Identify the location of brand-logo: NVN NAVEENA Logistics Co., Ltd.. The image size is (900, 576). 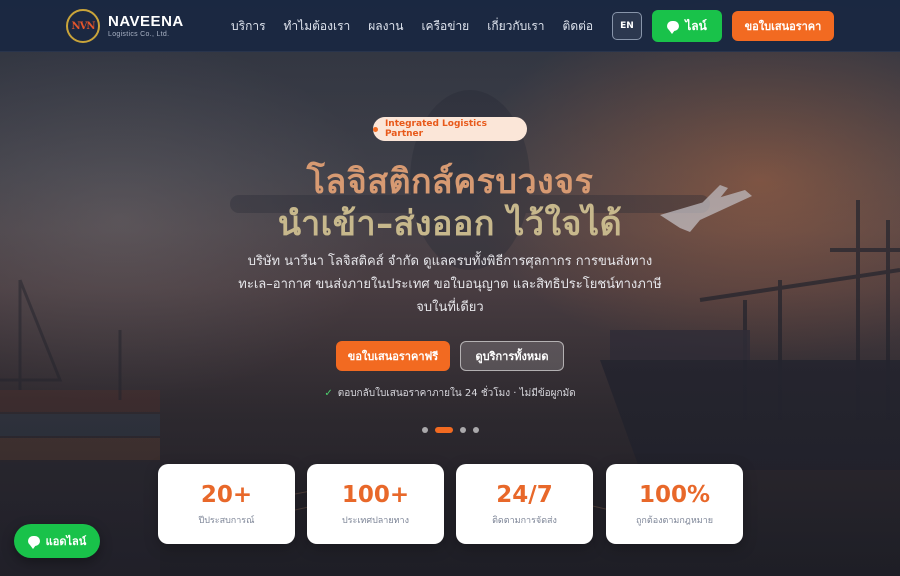
(125, 26).